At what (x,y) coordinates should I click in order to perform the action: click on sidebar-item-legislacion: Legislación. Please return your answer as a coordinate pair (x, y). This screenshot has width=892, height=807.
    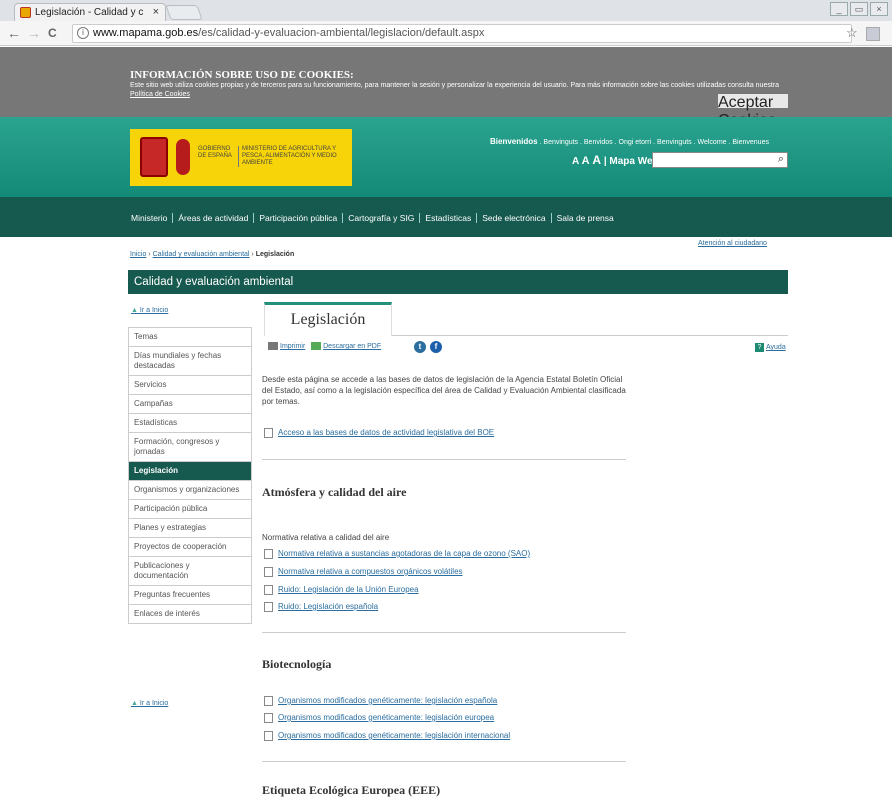
    Looking at the image, I should click on (190, 471).